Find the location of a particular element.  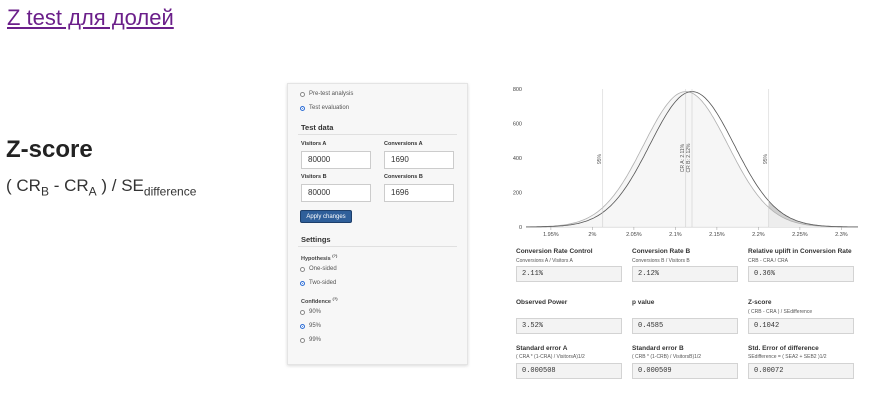

se-diff-formula: SEdifference = ( SEA2 + SEB2 )1/2 is located at coordinates (787, 357).